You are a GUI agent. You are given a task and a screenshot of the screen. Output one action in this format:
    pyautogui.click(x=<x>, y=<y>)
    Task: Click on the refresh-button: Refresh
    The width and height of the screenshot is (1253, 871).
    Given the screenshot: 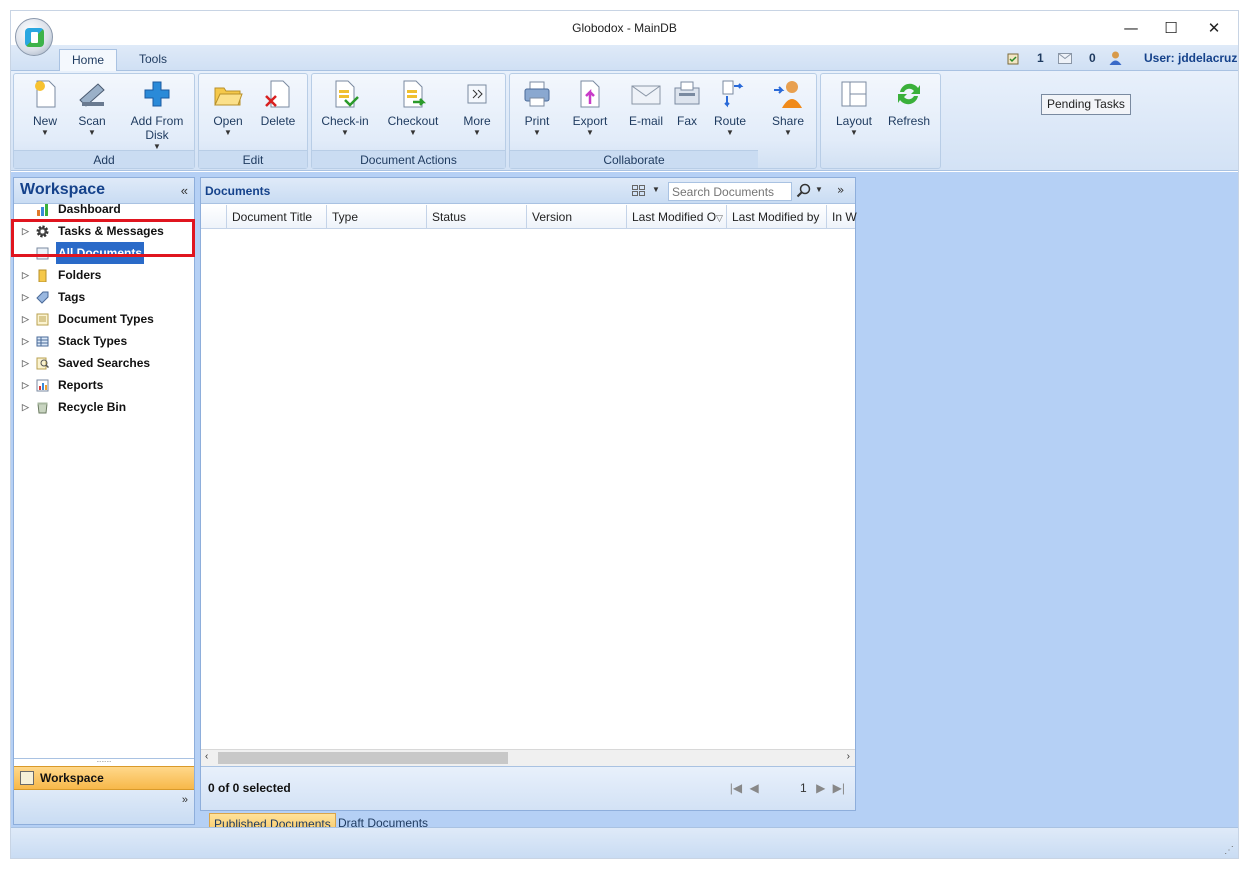 What is the action you would take?
    pyautogui.click(x=909, y=103)
    